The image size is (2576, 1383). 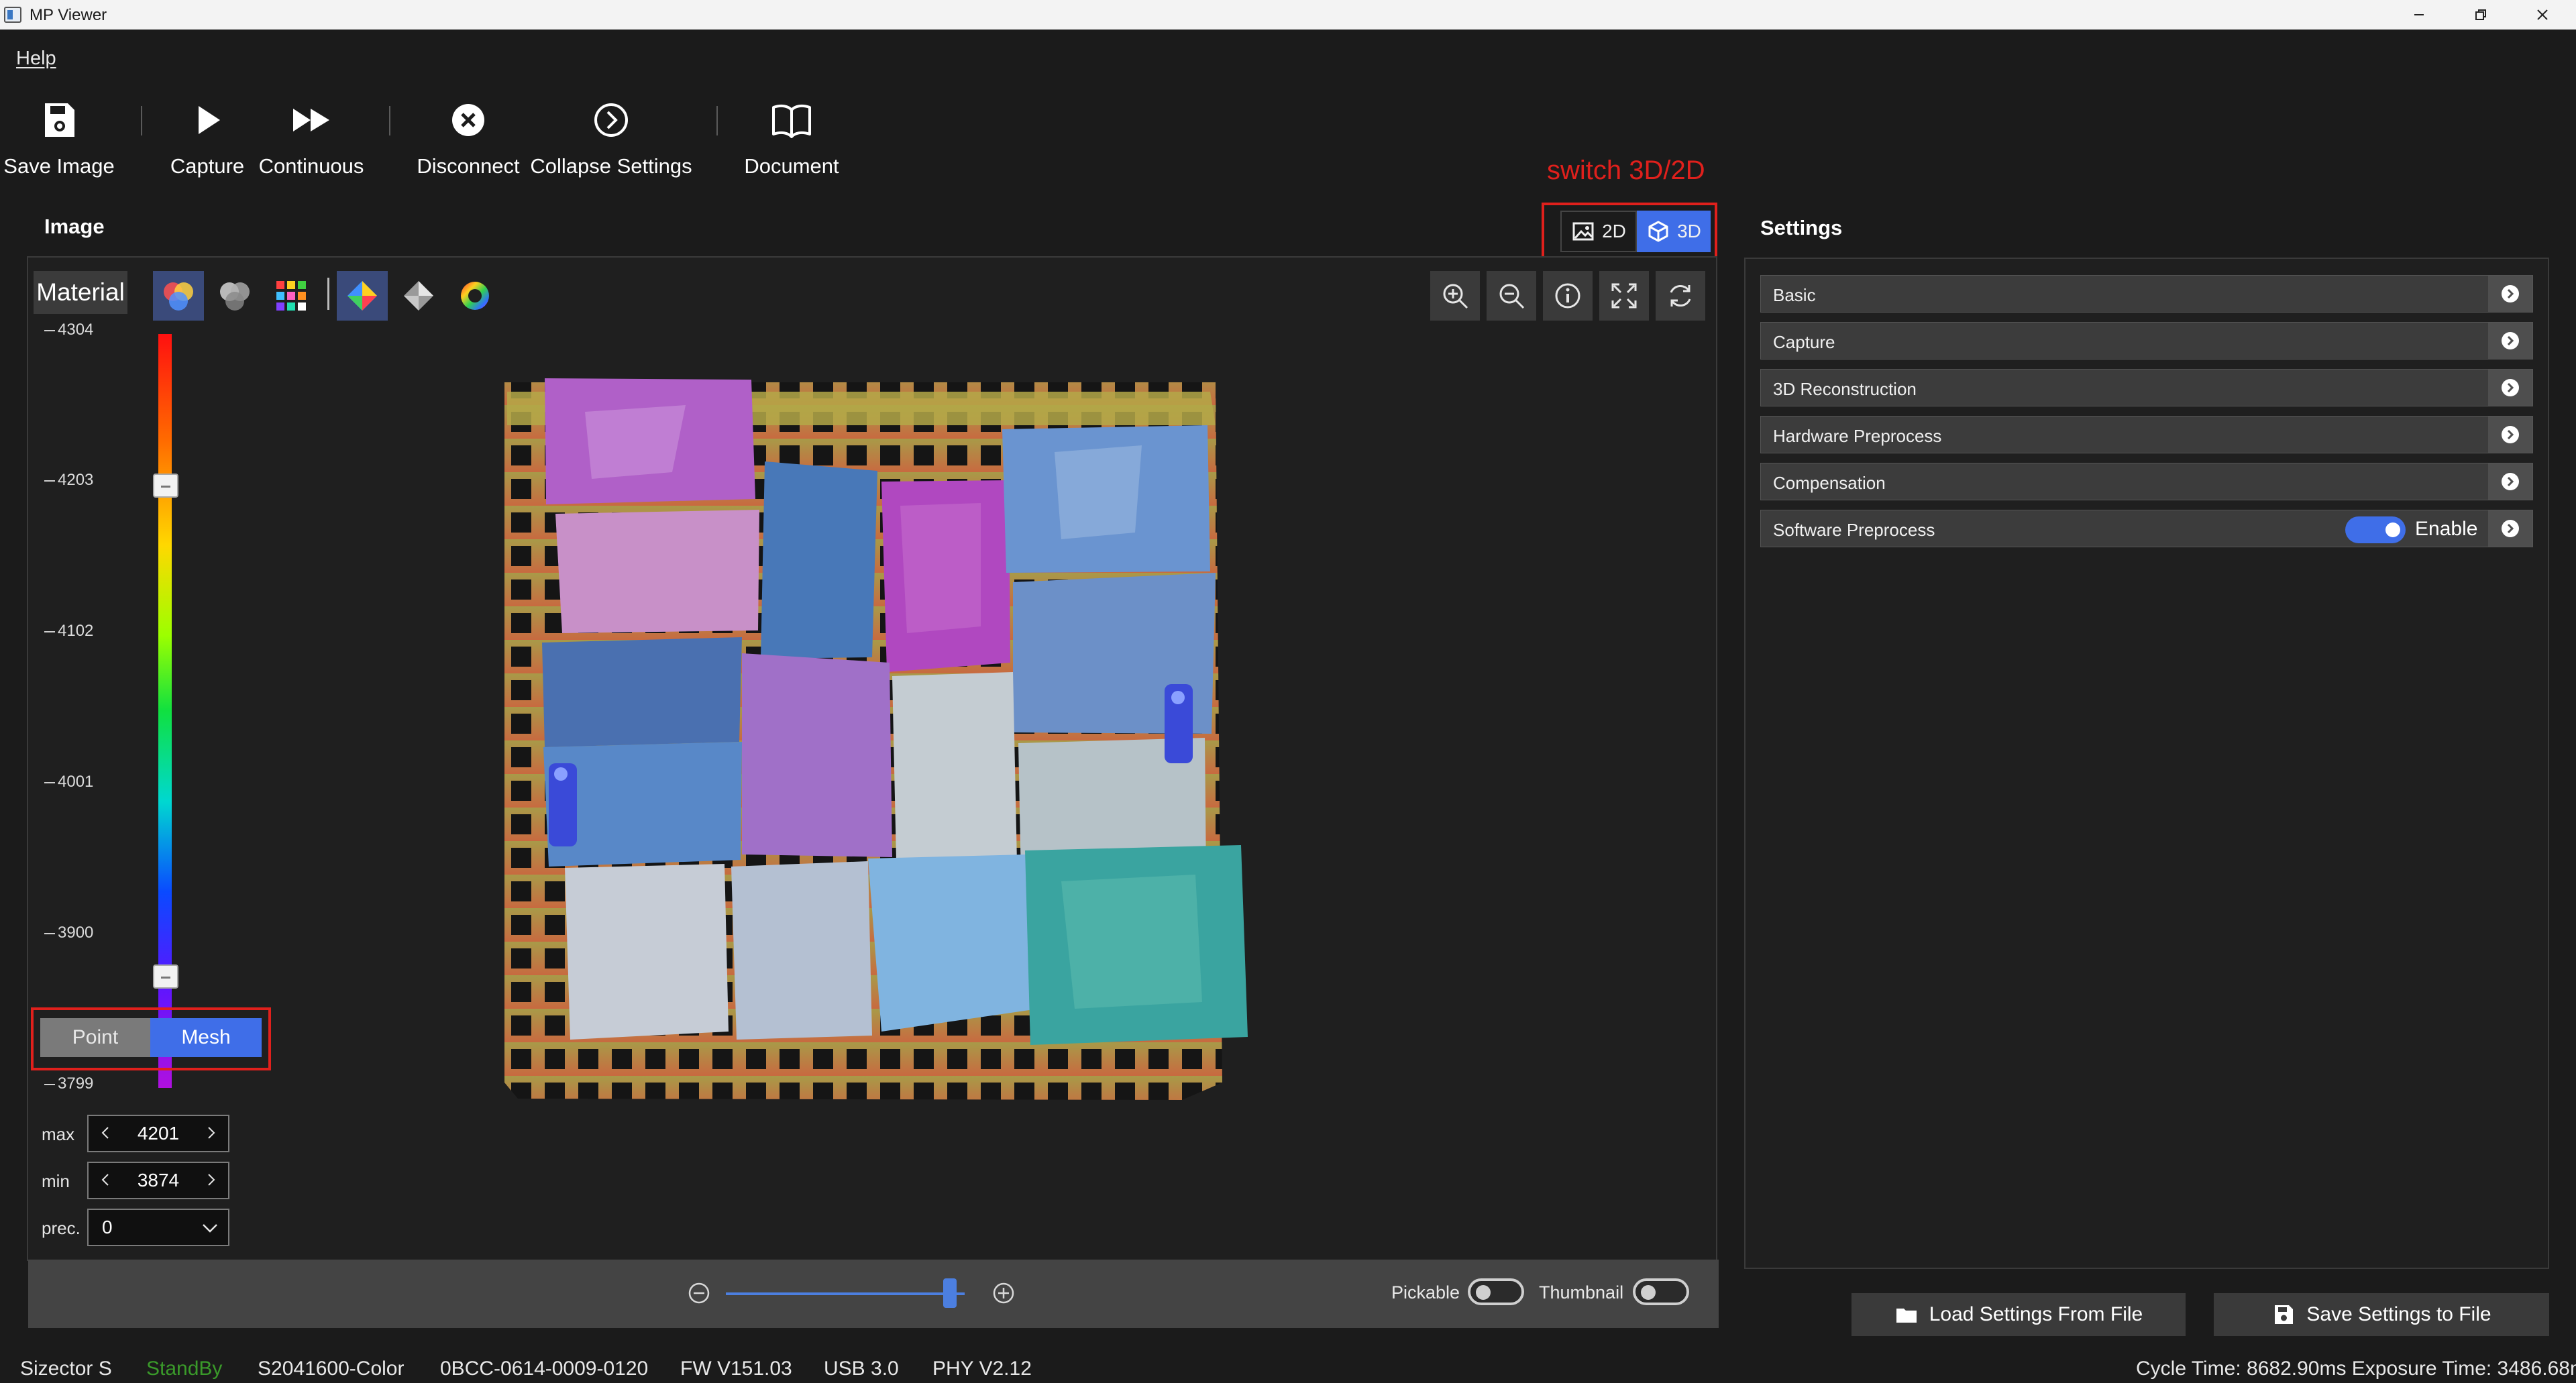 What do you see at coordinates (1658, 231) in the screenshot?
I see `cube-icon` at bounding box center [1658, 231].